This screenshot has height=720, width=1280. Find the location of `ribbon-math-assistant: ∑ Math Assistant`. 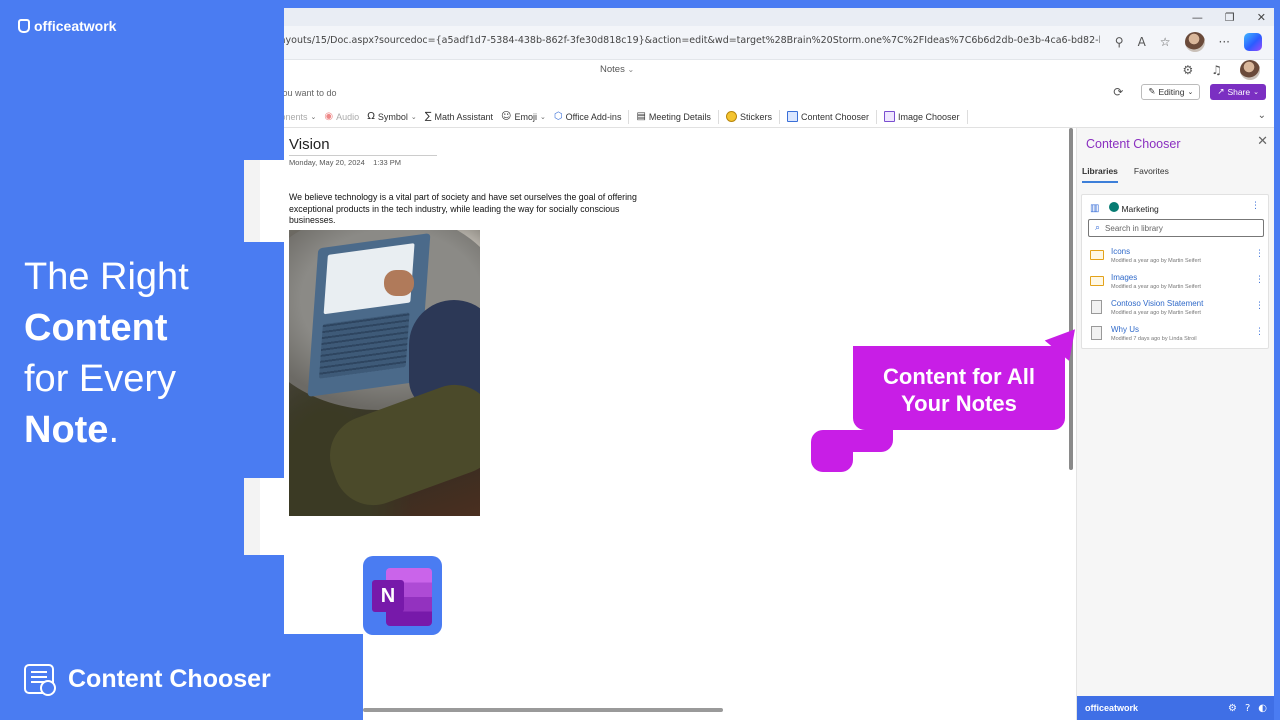

ribbon-math-assistant: ∑ Math Assistant is located at coordinates (459, 116).